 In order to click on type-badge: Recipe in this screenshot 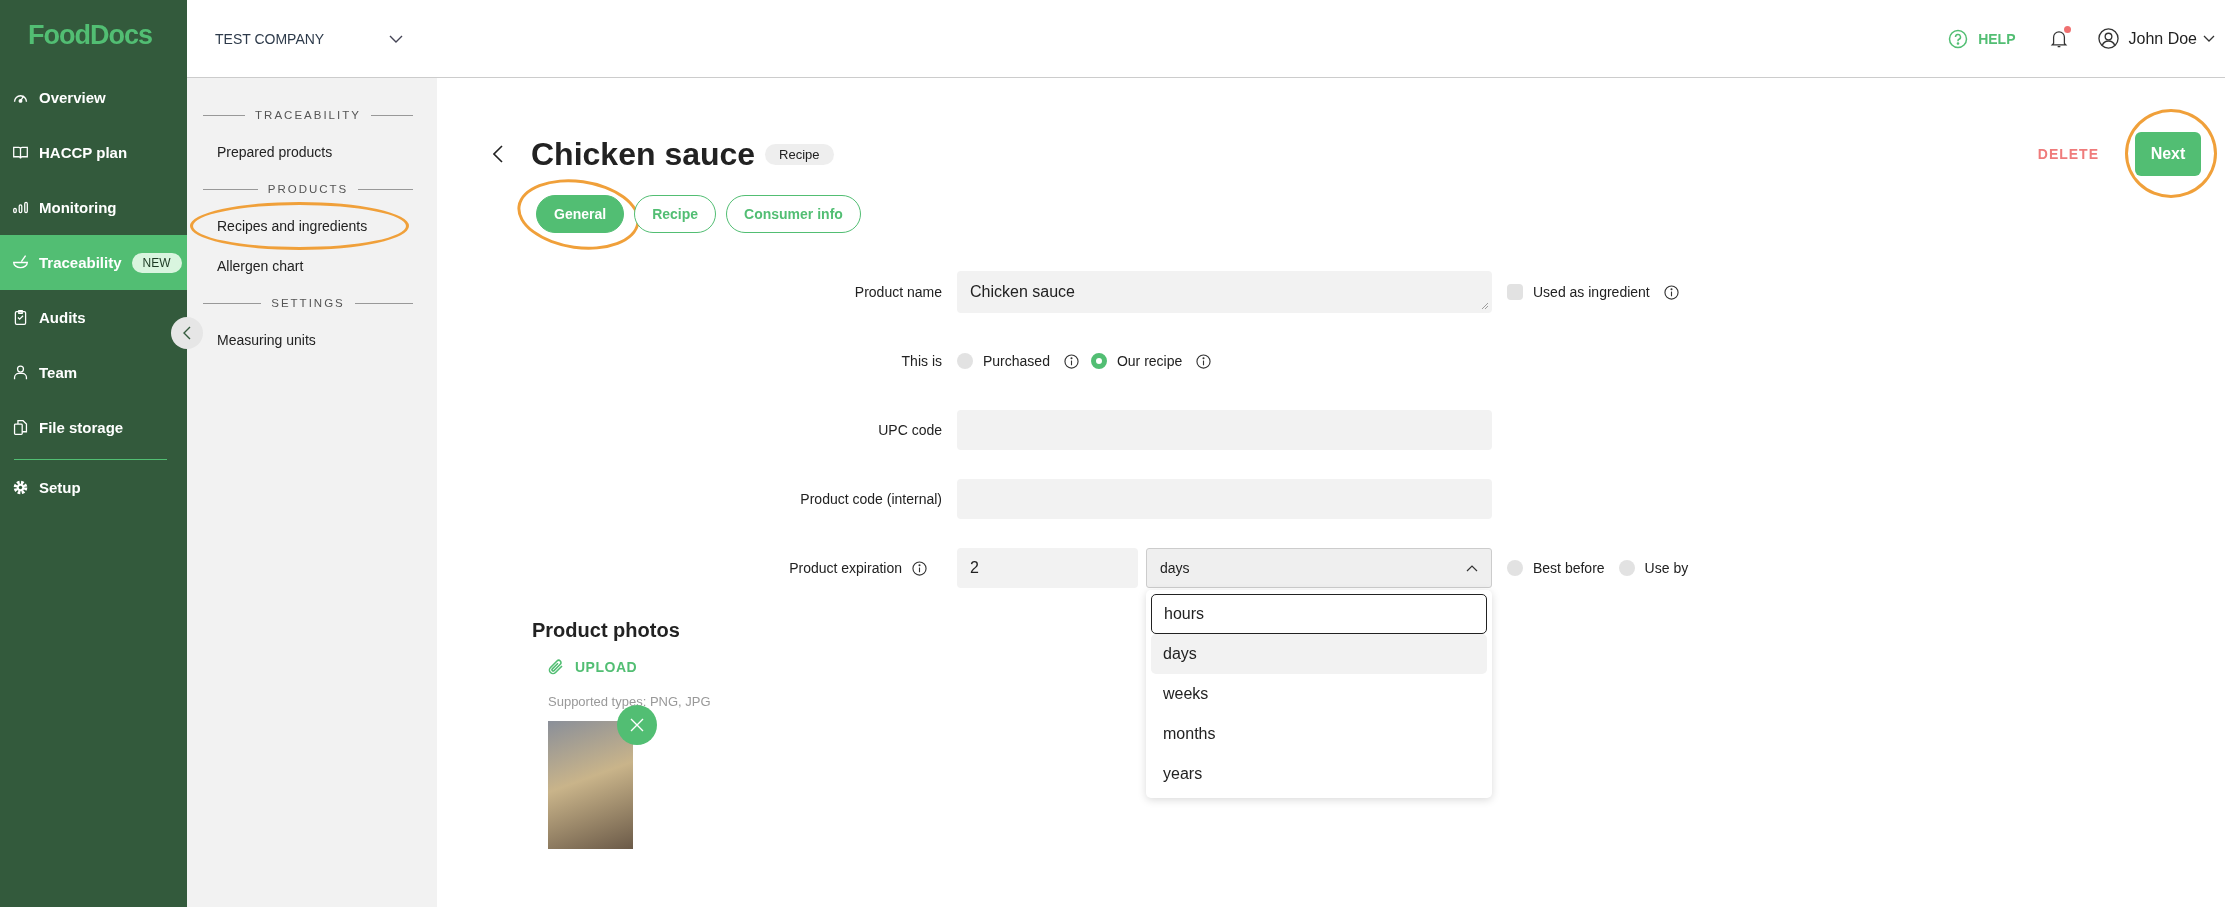, I will do `click(799, 154)`.